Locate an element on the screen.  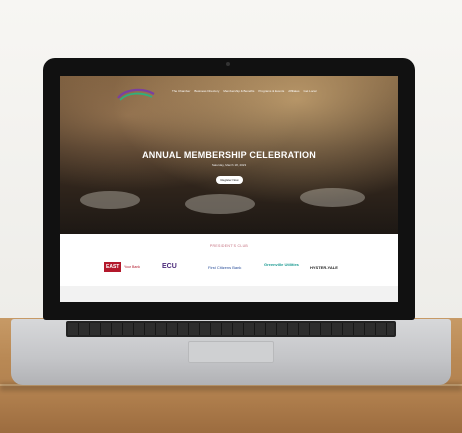
sponsor-logo-ecu: ECU is located at coordinates (169, 266).